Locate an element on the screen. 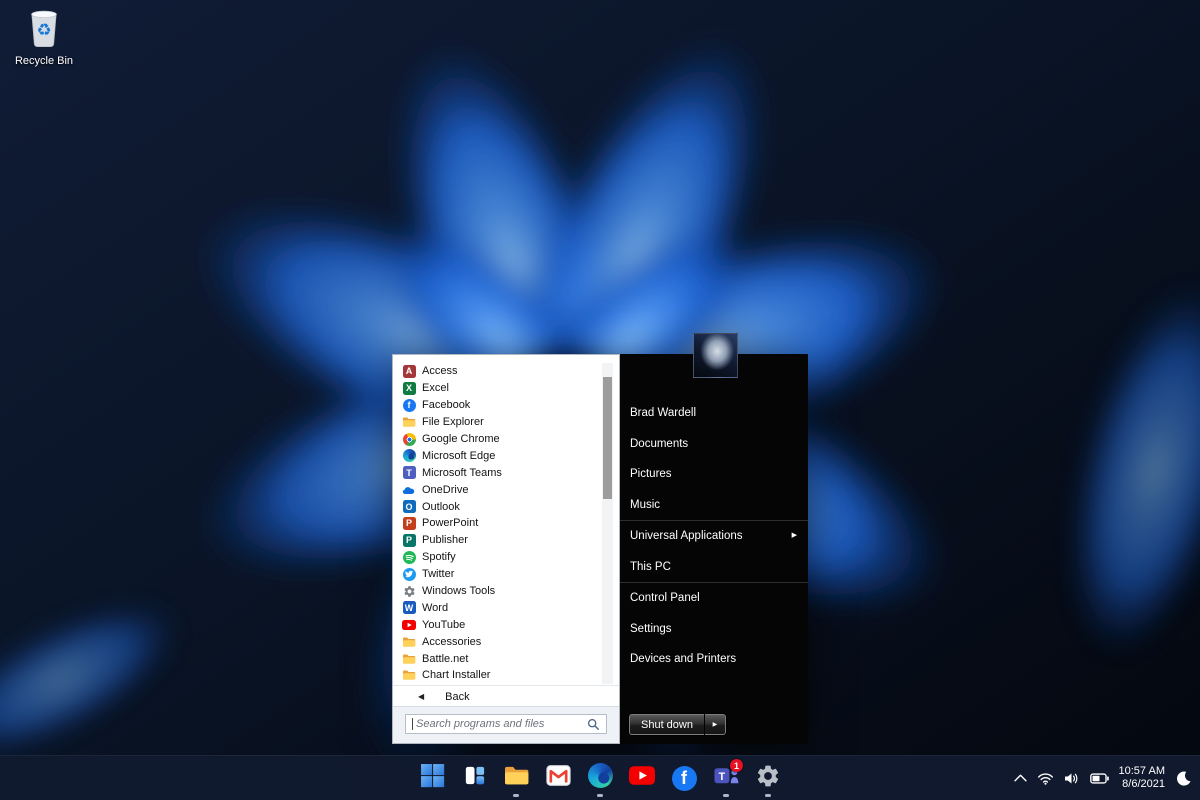 This screenshot has height=800, width=1200. app-item-outlook: O Outlook is located at coordinates (498, 506).